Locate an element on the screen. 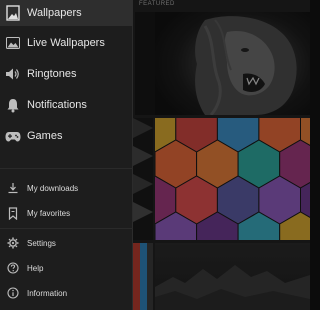  lion-image is located at coordinates (246, 65).